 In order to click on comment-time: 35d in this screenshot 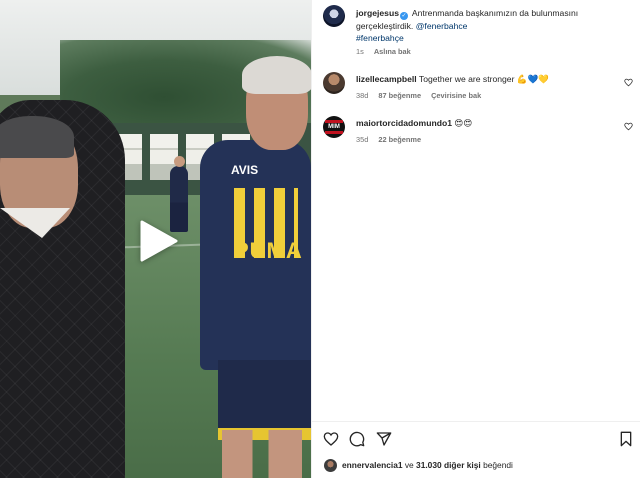, I will do `click(362, 139)`.